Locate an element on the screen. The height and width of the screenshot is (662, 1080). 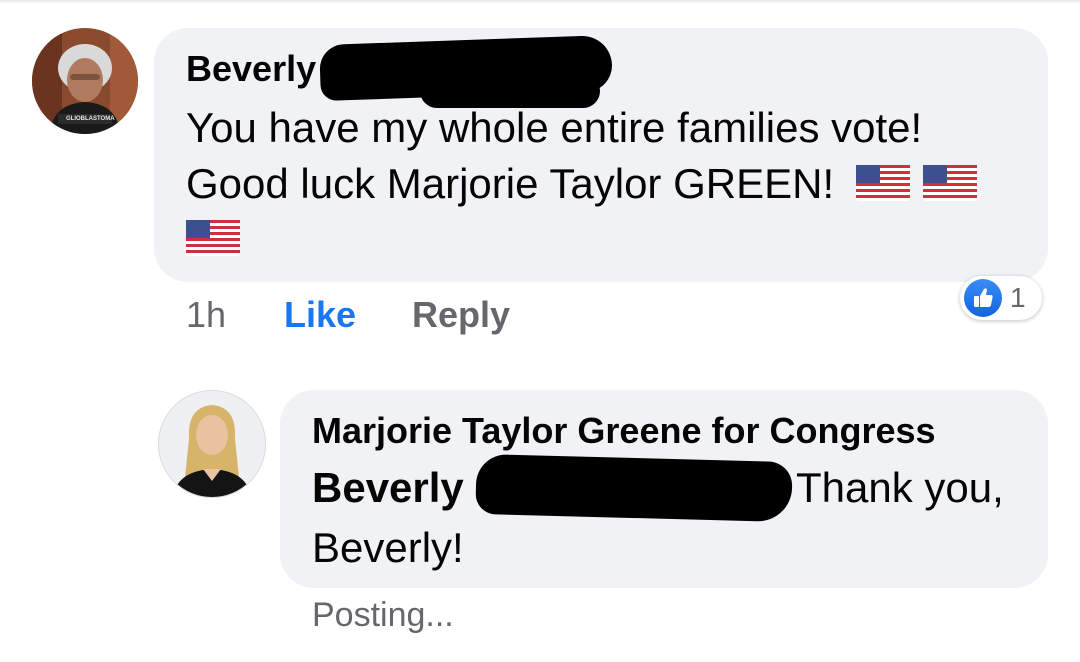
thumbs-up-icon is located at coordinates (983, 298).